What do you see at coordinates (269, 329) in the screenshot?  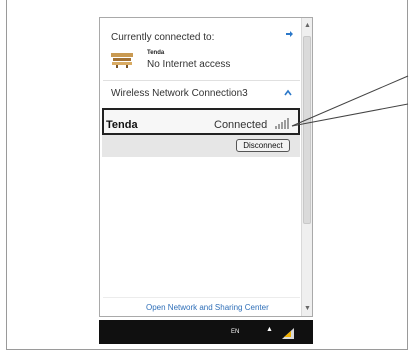 I see `show-hidden-icons-icon: ▲` at bounding box center [269, 329].